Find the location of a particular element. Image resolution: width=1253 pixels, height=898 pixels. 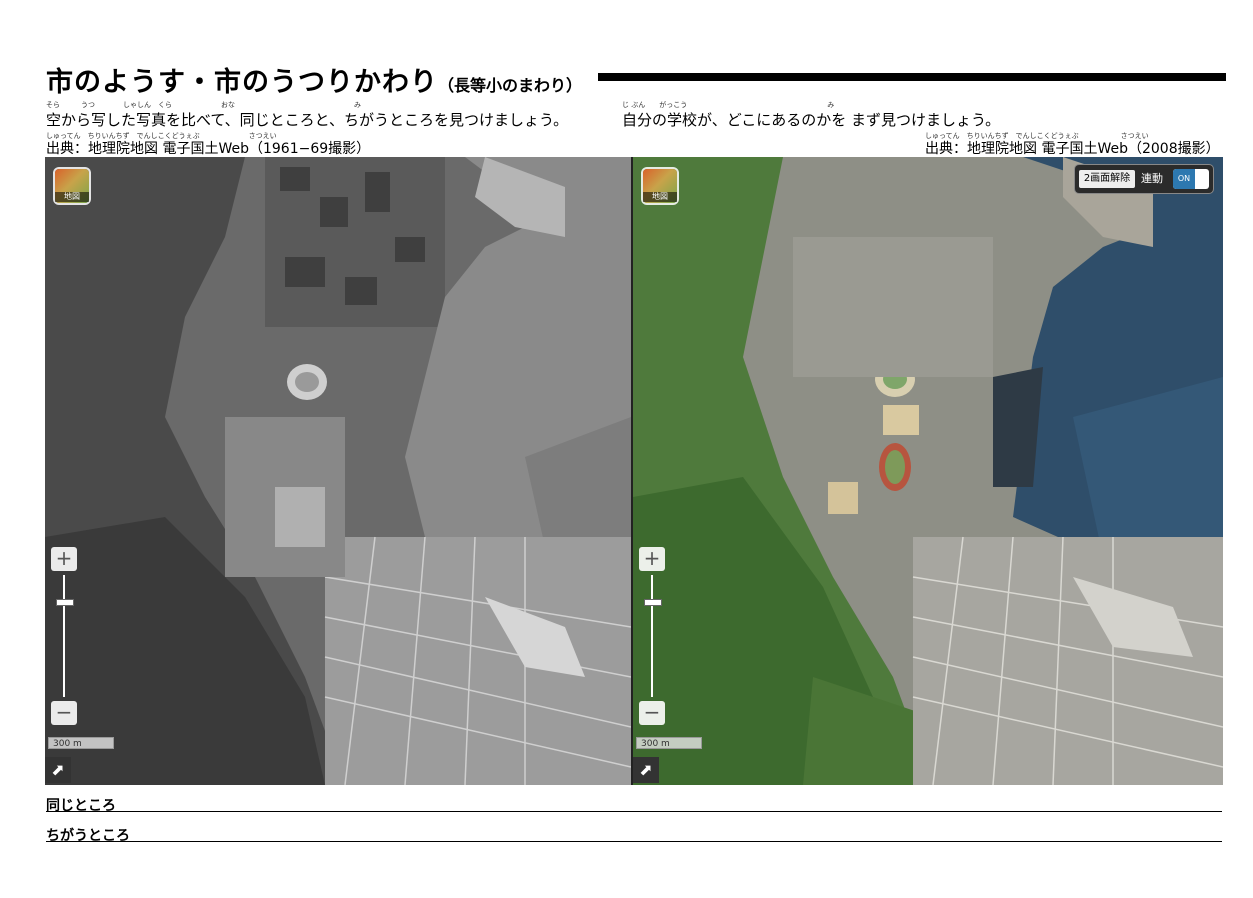

sync-toggle: ON is located at coordinates (1191, 179).